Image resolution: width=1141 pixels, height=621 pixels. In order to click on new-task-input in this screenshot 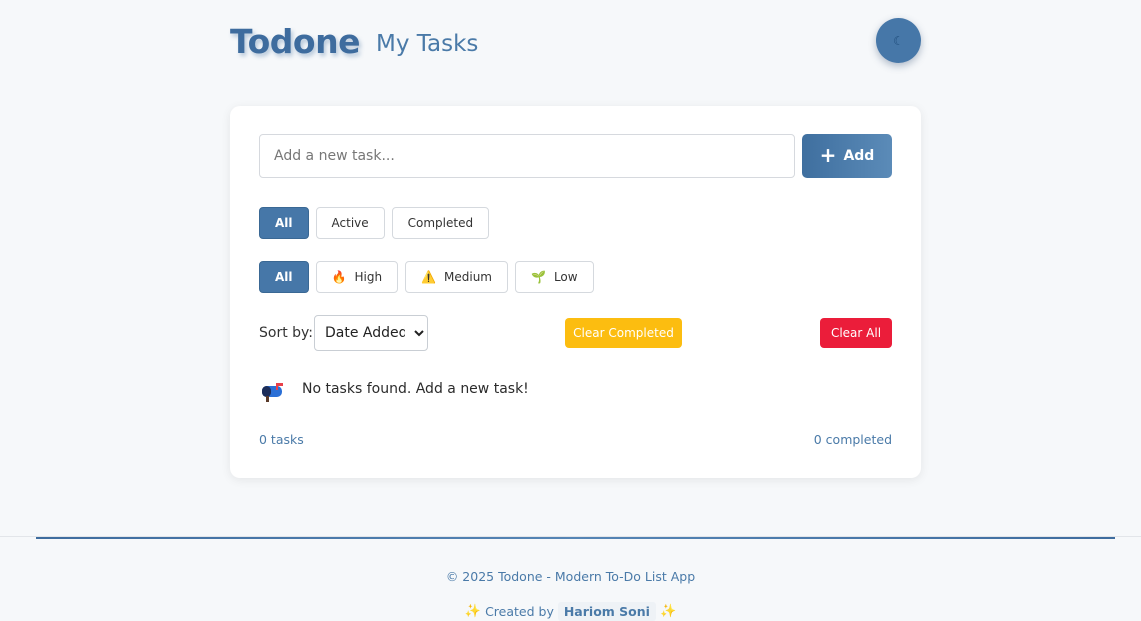, I will do `click(527, 156)`.